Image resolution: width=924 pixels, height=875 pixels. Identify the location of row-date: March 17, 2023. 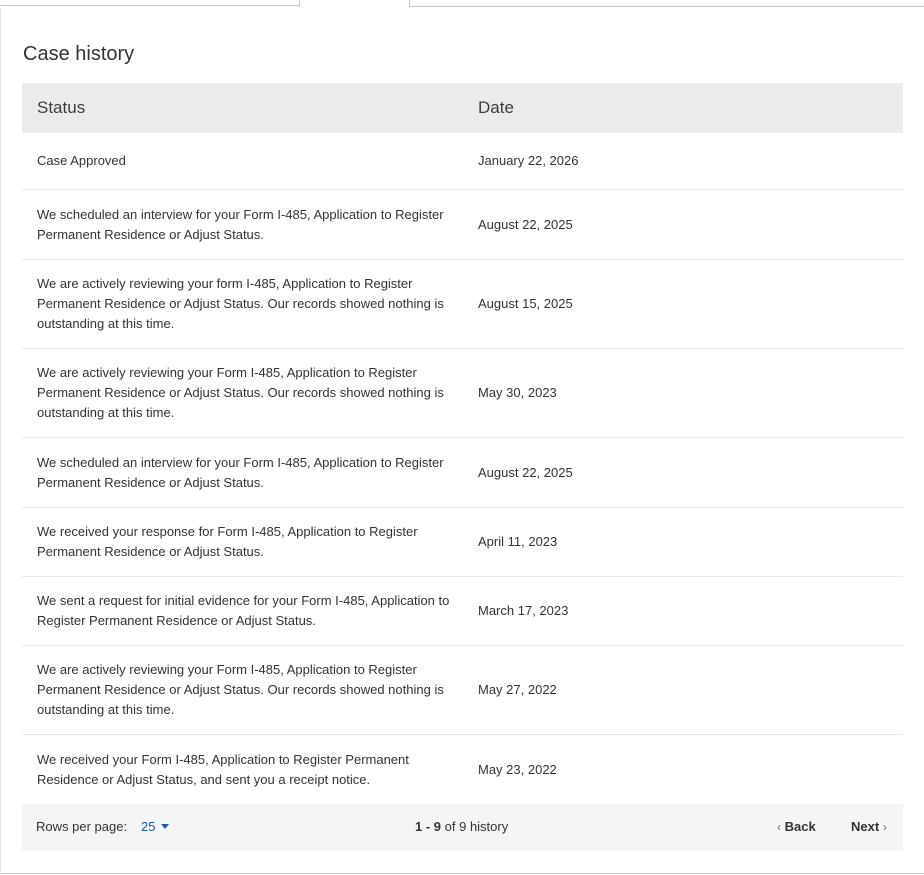
(523, 610).